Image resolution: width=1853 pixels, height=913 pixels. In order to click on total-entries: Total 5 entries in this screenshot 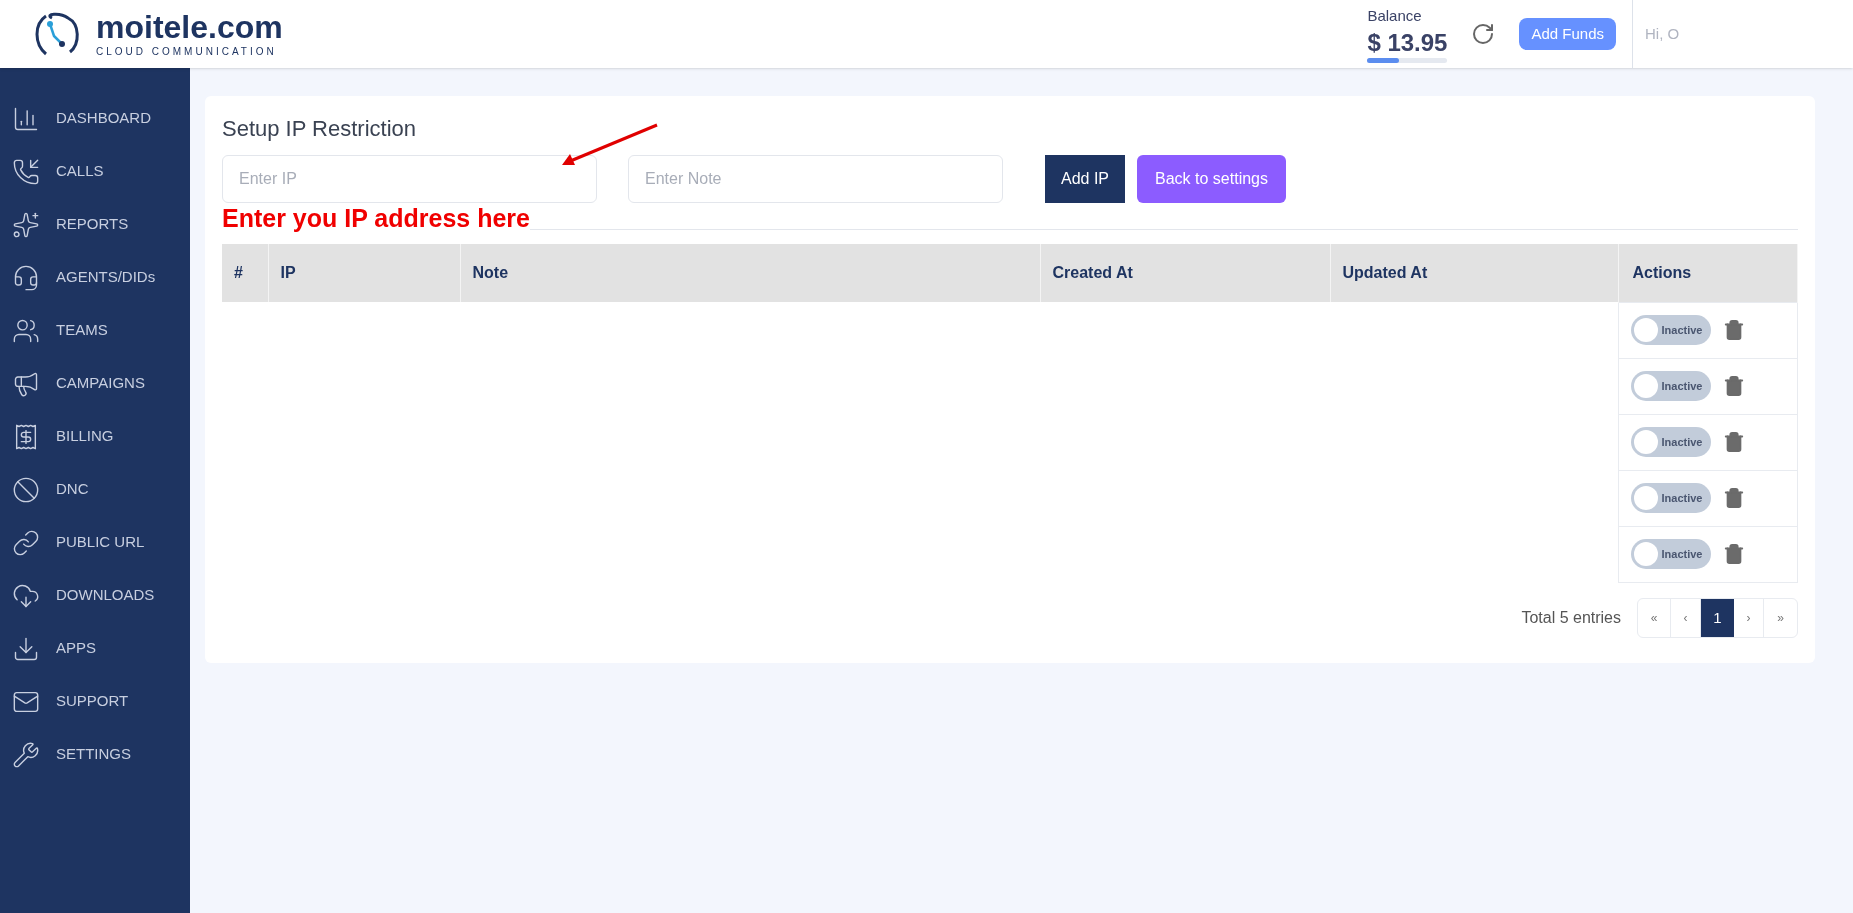, I will do `click(1571, 617)`.